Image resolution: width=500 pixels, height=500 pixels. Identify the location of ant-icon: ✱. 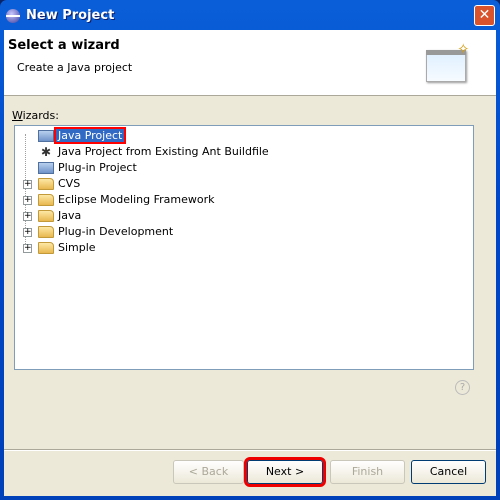
(46, 152).